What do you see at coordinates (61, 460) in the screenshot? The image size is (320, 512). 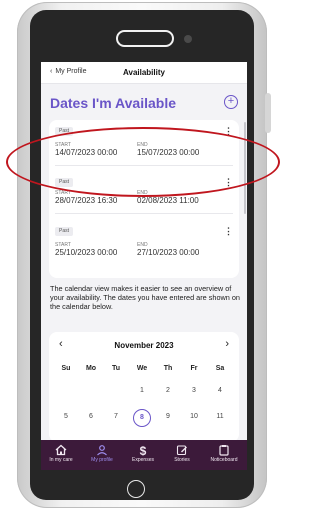 I see `tab-label: In my care` at bounding box center [61, 460].